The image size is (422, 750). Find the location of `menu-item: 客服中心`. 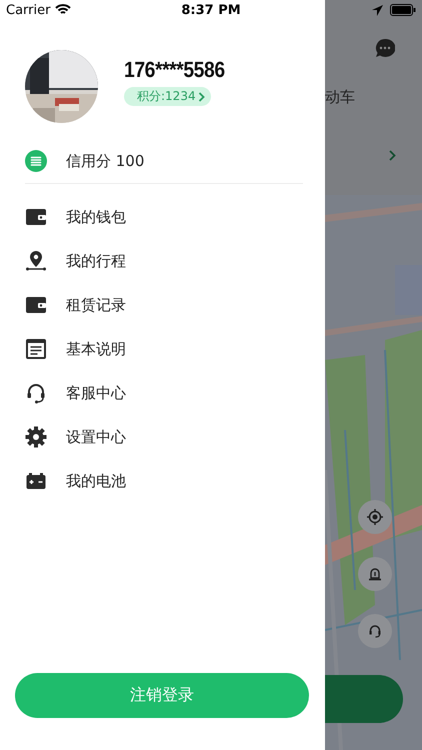

menu-item: 客服中心 is located at coordinates (96, 393).